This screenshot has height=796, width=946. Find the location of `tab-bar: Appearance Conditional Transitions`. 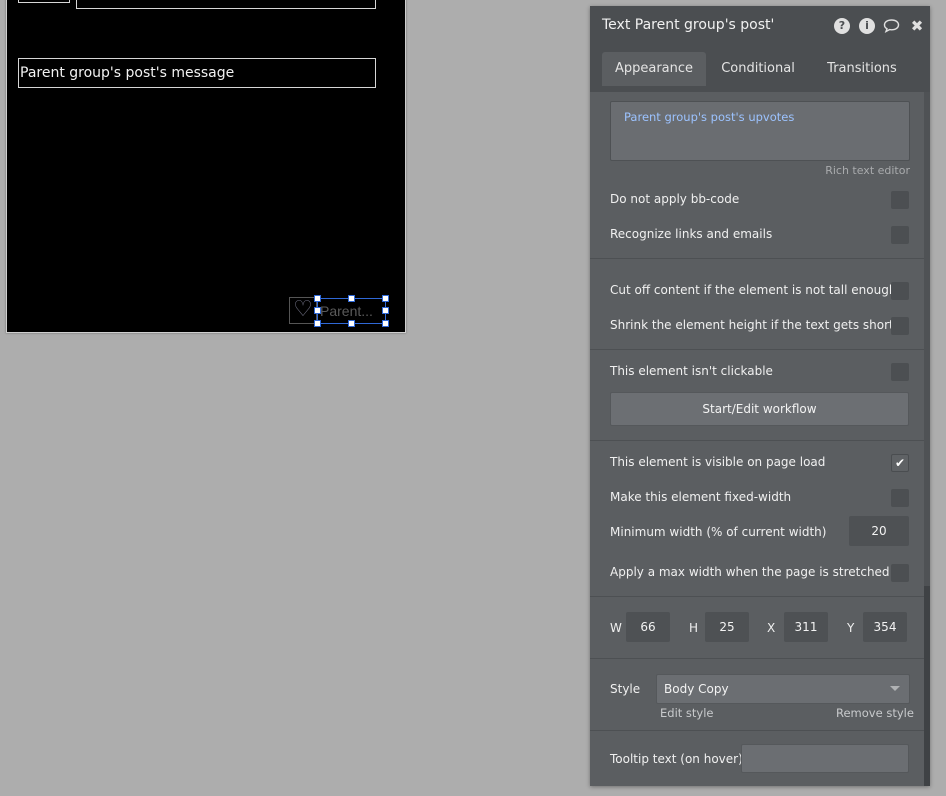

tab-bar: Appearance Conditional Transitions is located at coordinates (760, 69).